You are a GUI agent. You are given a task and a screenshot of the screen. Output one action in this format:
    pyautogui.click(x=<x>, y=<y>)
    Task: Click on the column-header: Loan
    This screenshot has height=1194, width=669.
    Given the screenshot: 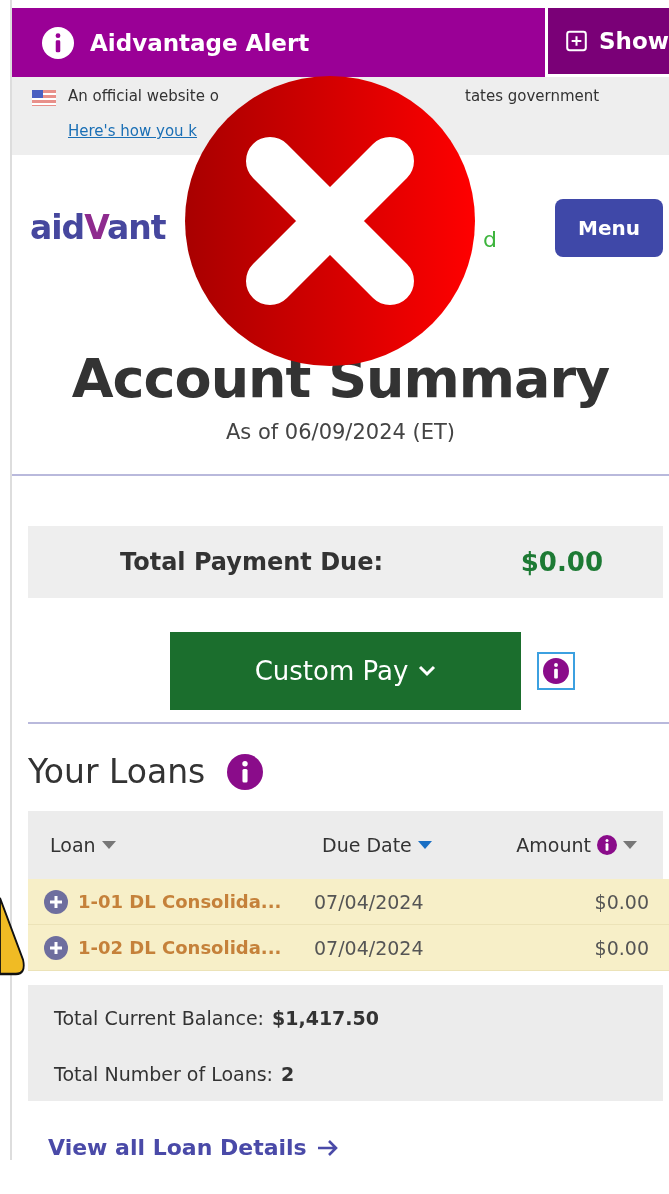 What is the action you would take?
    pyautogui.click(x=83, y=845)
    